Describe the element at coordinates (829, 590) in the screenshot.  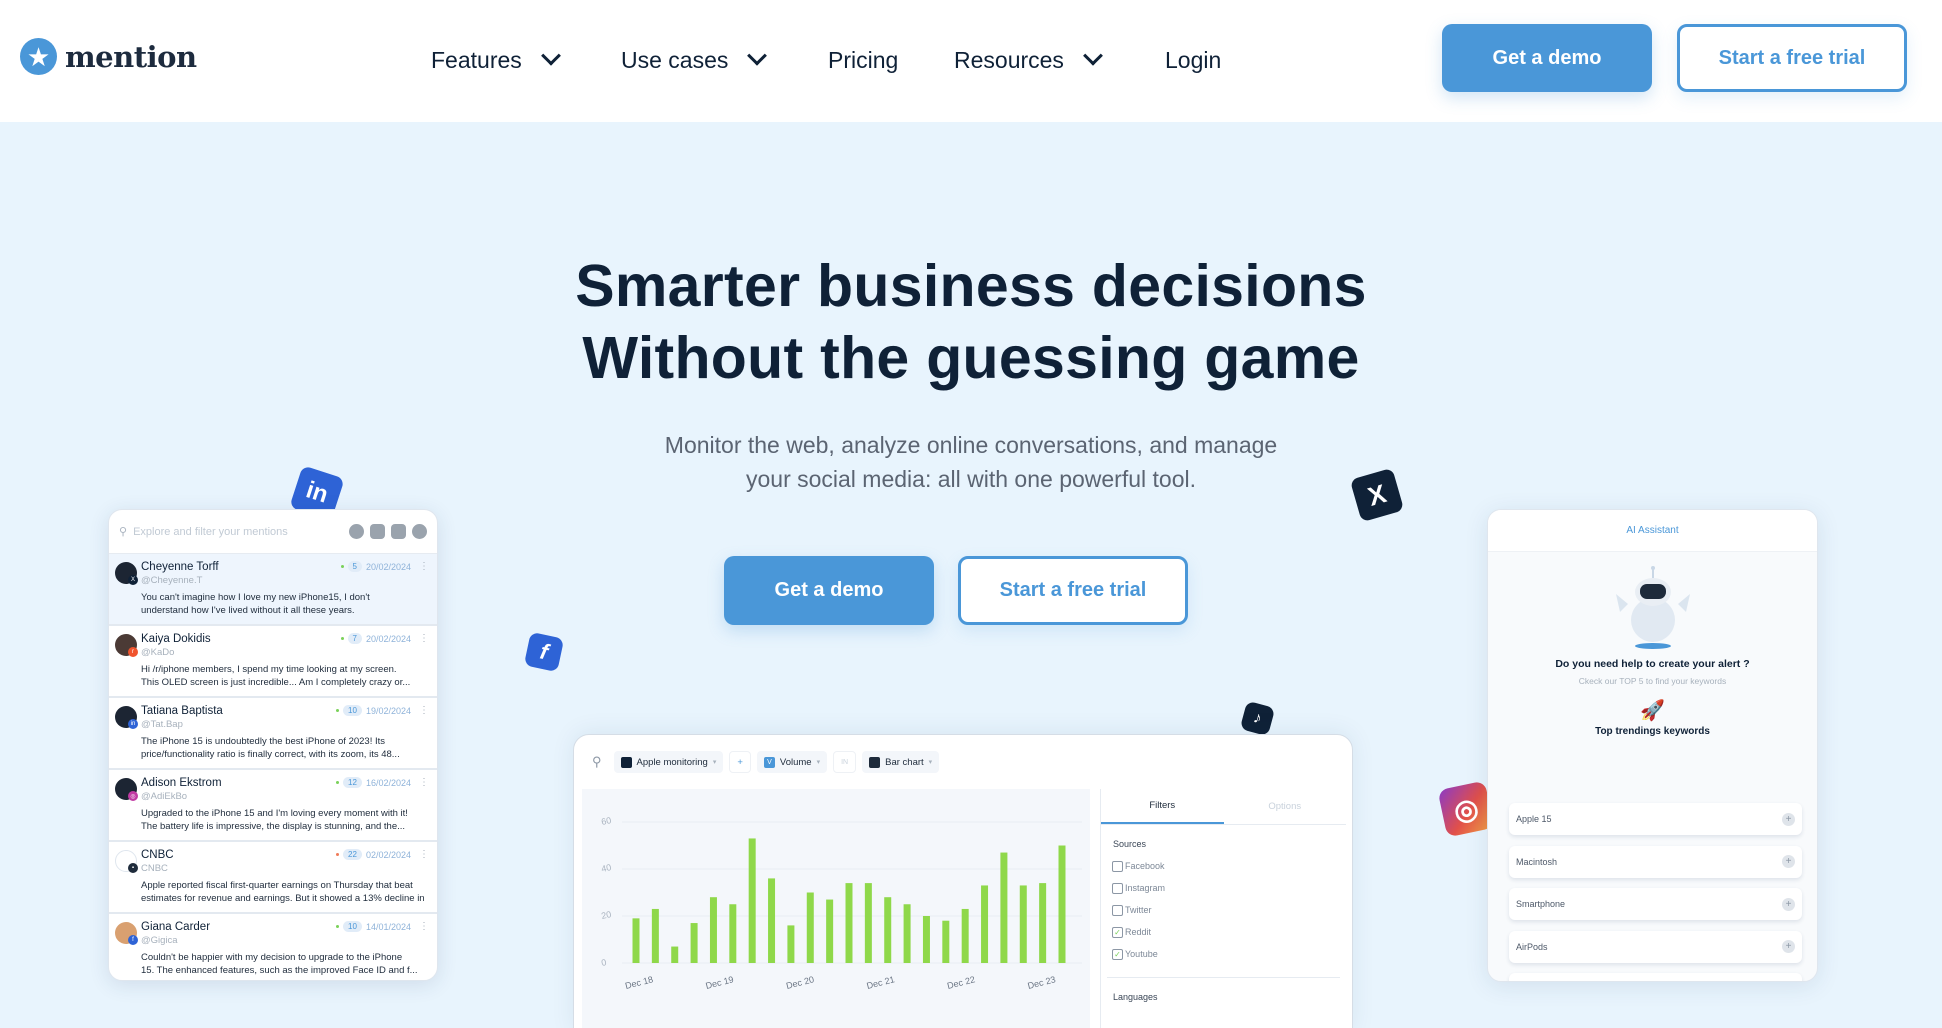
I see `hero-get-demo-button: Get a demo` at that location.